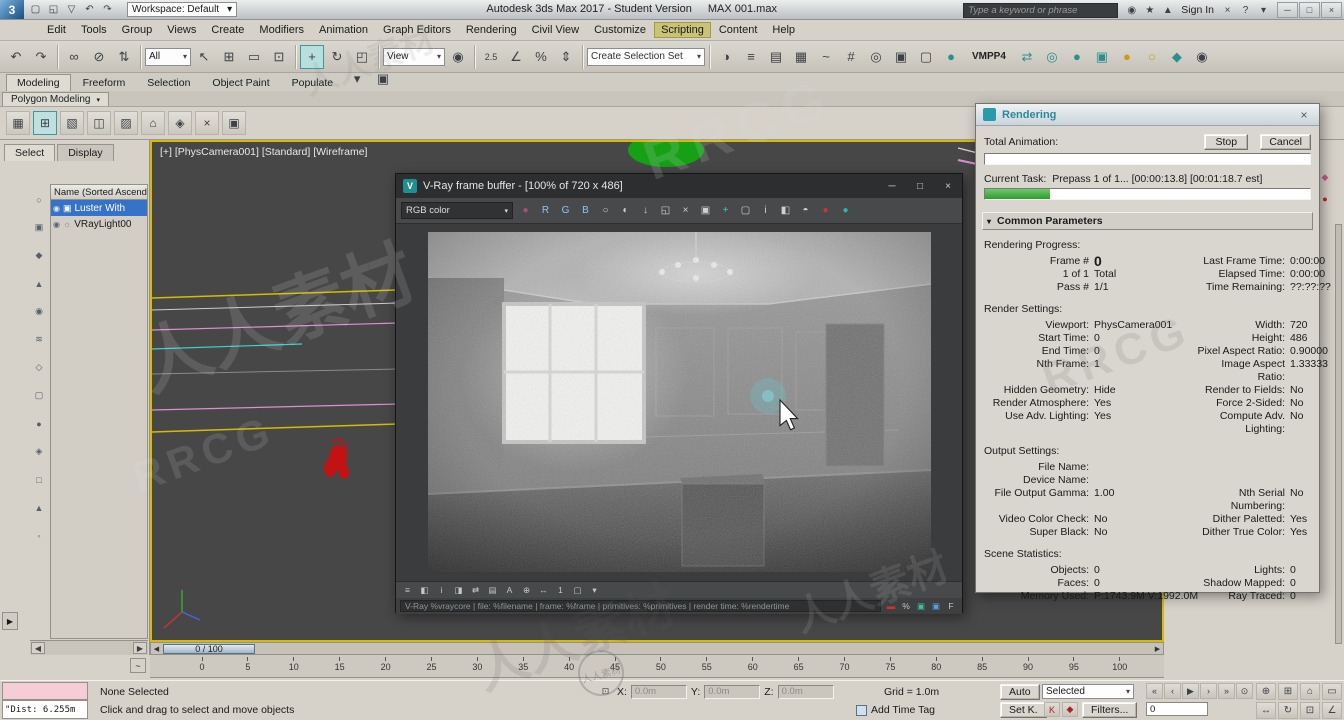 This screenshot has width=1344, height=720. I want to click on render-last-icon: ●, so click(845, 210).